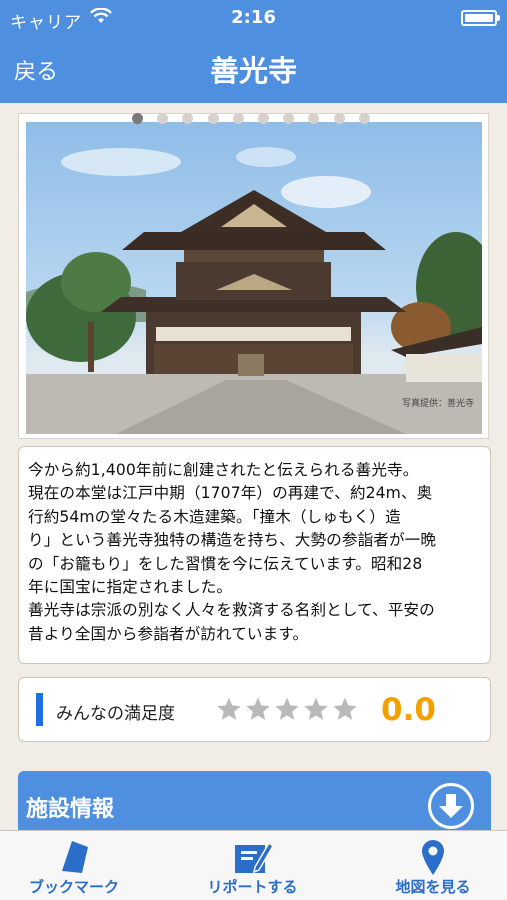  Describe the element at coordinates (408, 710) in the screenshot. I see `rating-value: 0.0` at that location.